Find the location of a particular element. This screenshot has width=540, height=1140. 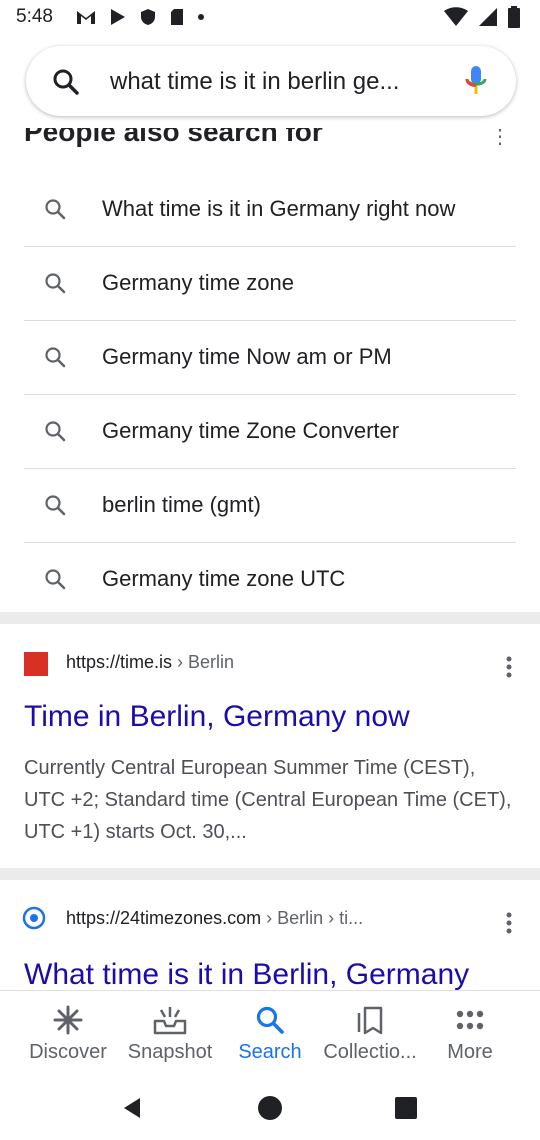

related-search-item: Germany time zone UTC is located at coordinates (270, 579).